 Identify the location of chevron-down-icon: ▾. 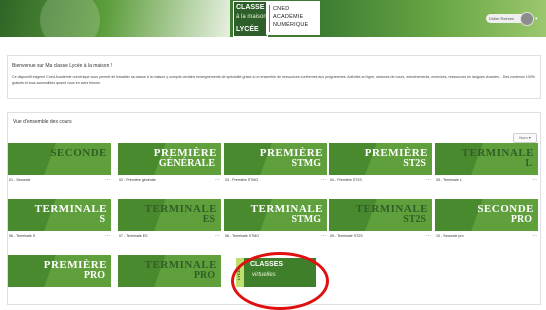
(536, 19).